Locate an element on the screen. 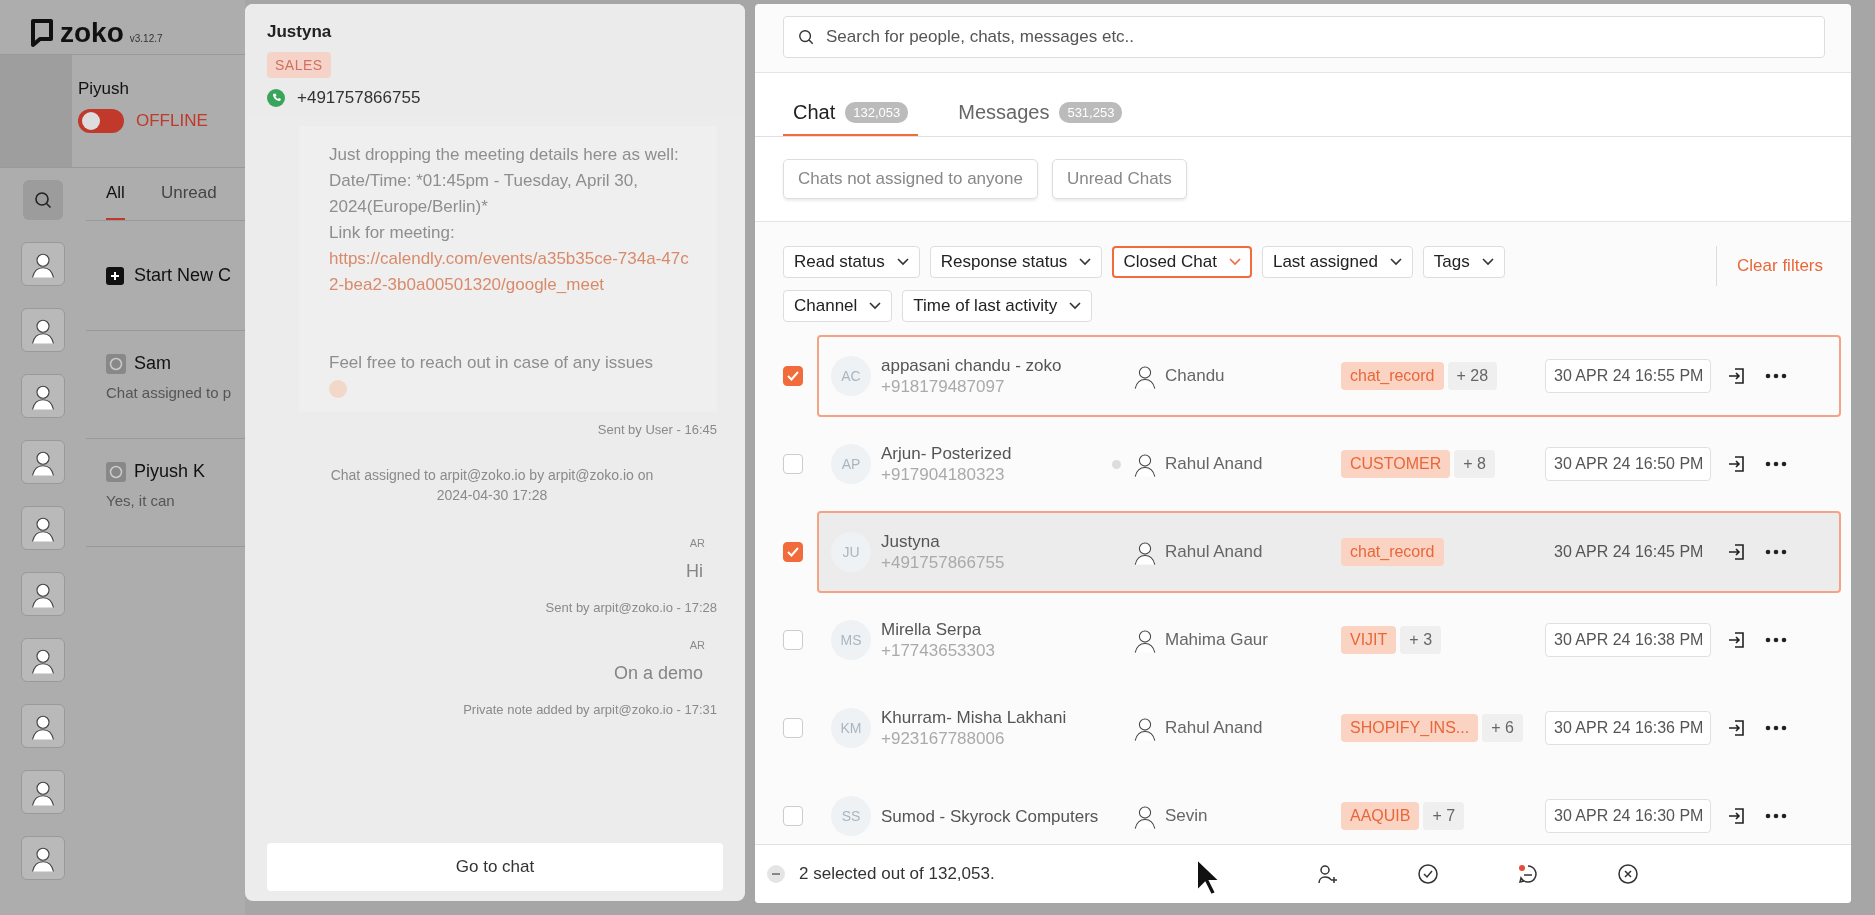 Image resolution: width=1875 pixels, height=915 pixels. go-to-chat-button: Go to chat is located at coordinates (495, 867).